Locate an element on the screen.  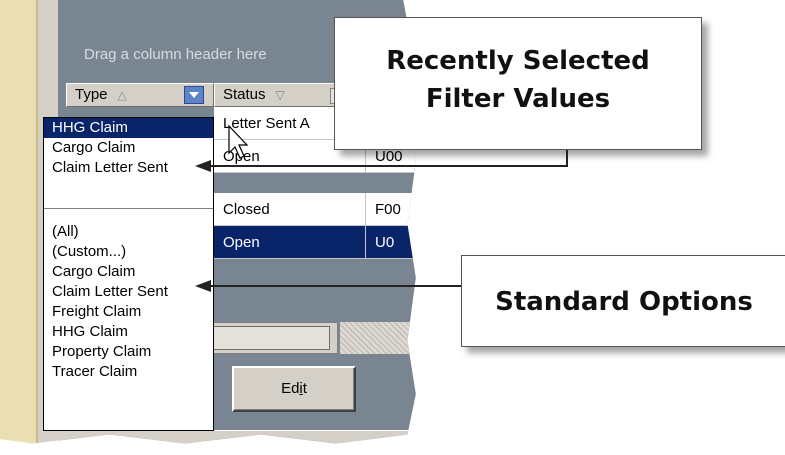
dropdown-separator is located at coordinates (128, 208).